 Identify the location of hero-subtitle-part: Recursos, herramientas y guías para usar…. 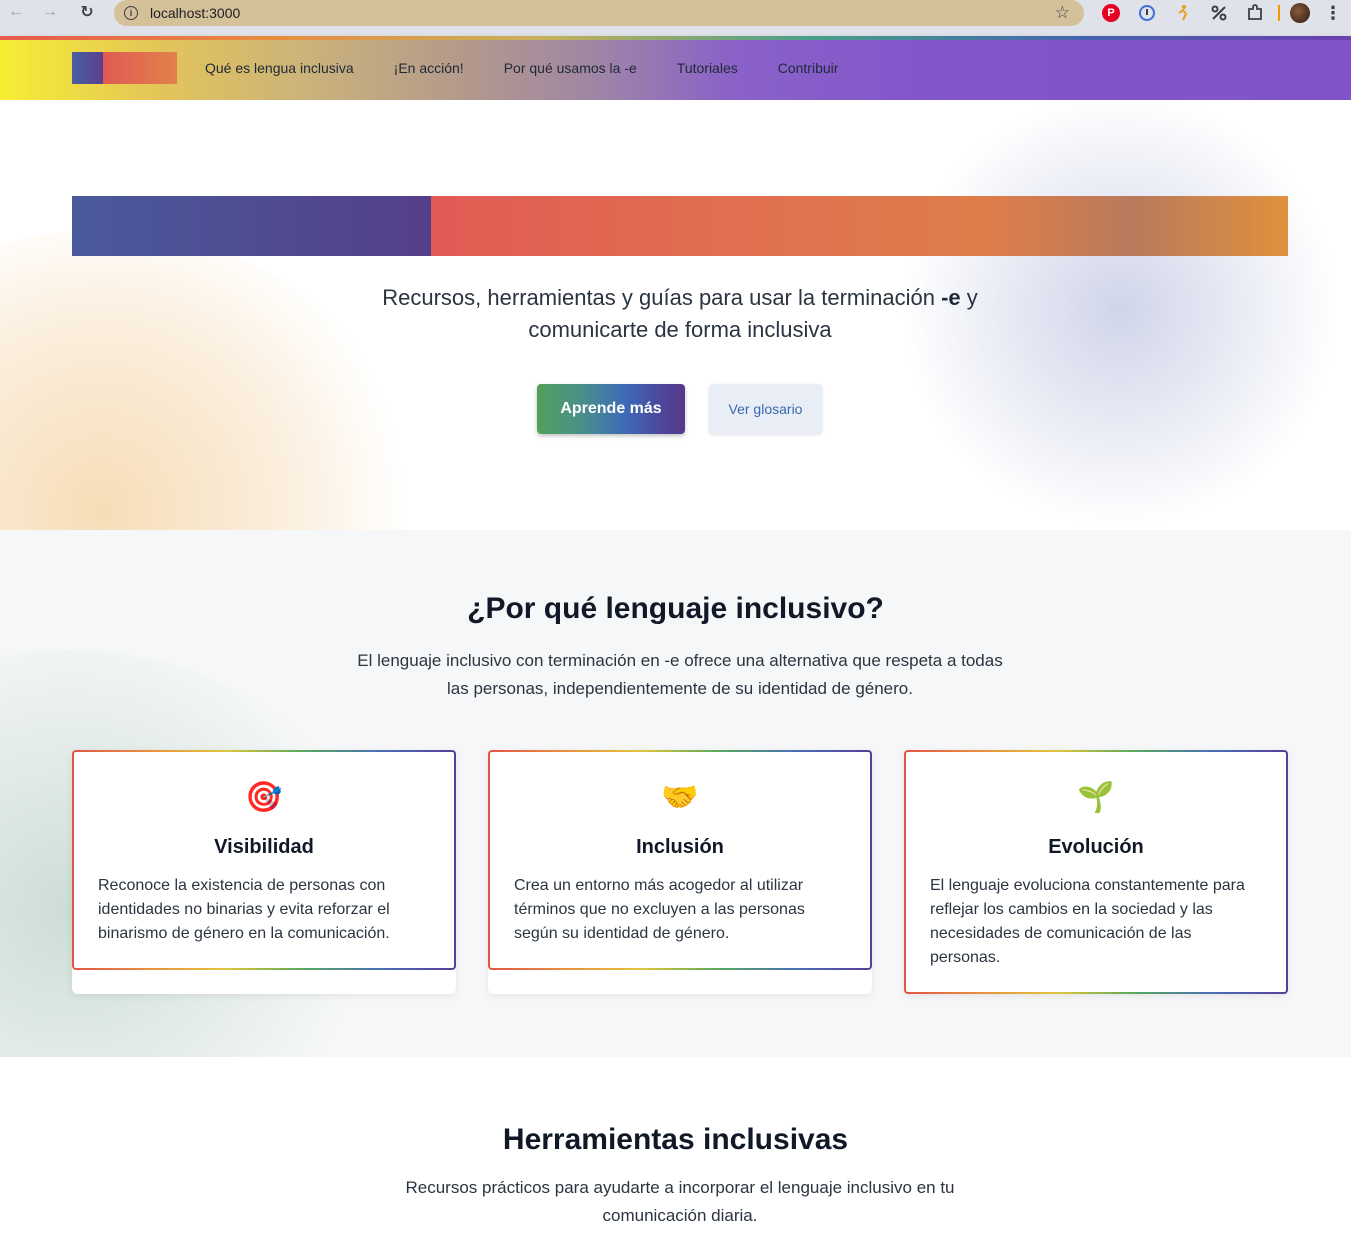
(662, 297).